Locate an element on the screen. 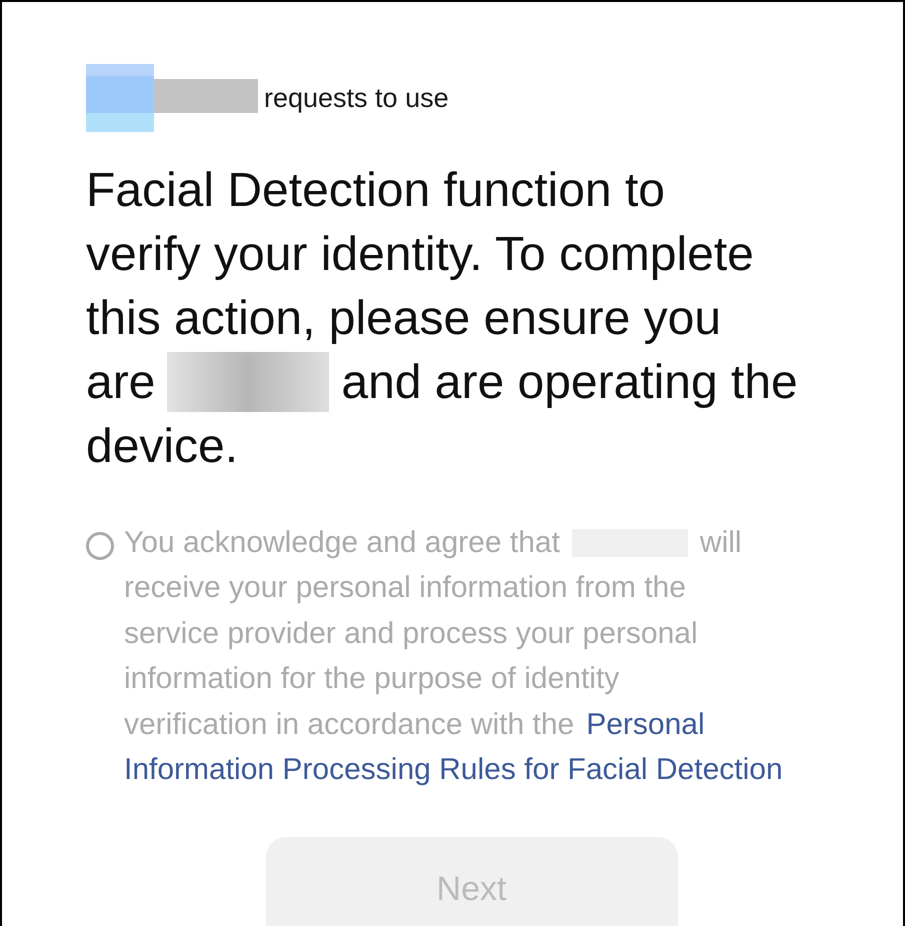 The height and width of the screenshot is (926, 905). heading-text: device. is located at coordinates (162, 446).